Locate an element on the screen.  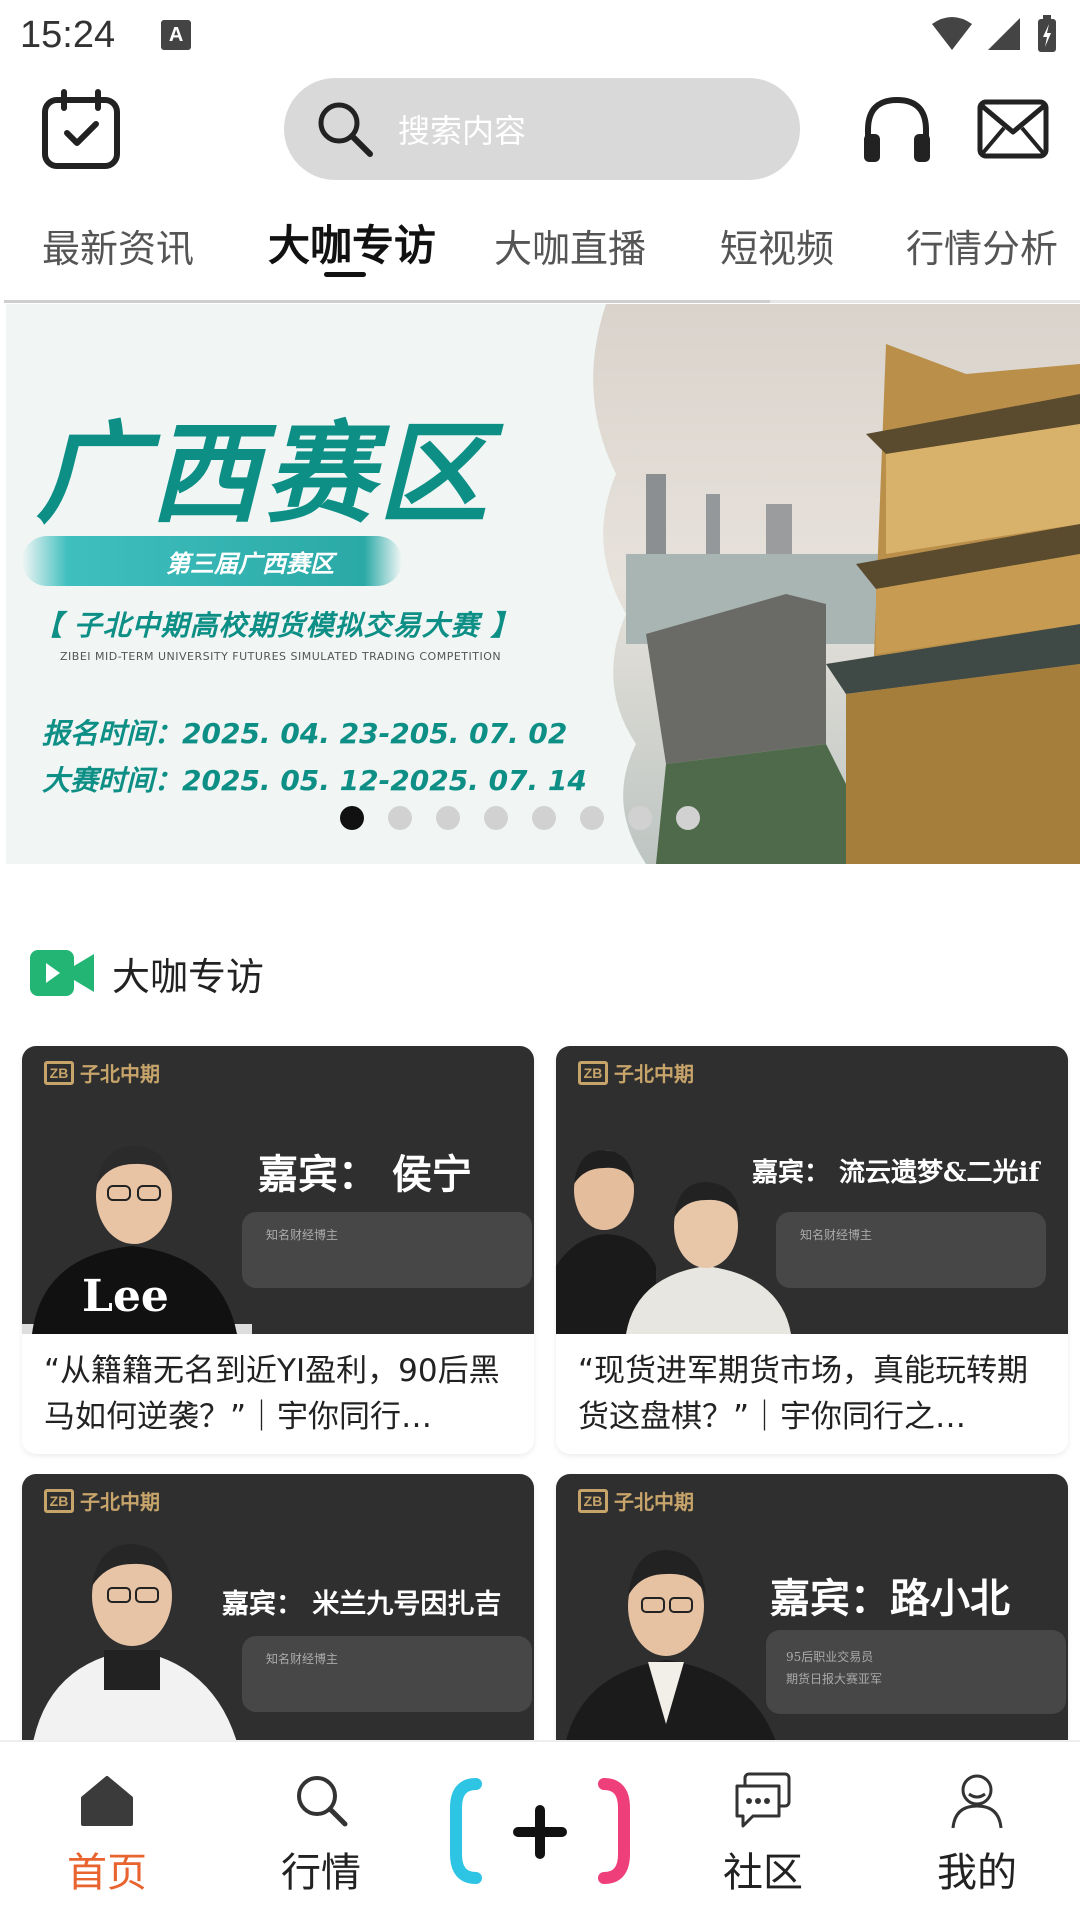
carousel-dots is located at coordinates (520, 818).